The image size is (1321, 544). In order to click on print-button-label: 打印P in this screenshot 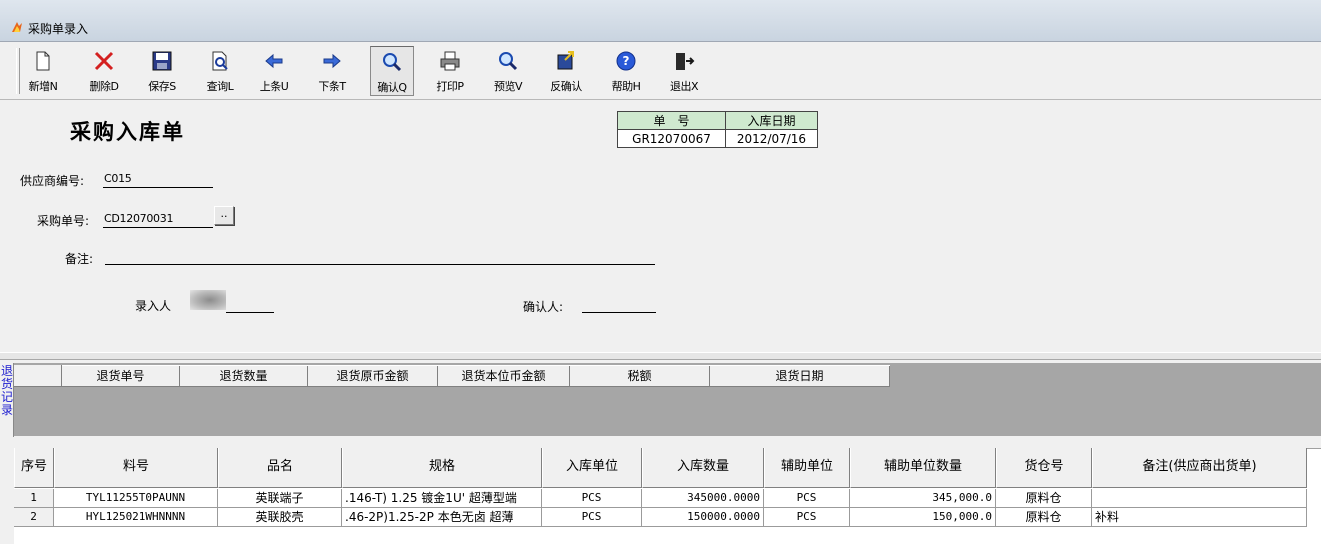, I will do `click(450, 86)`.